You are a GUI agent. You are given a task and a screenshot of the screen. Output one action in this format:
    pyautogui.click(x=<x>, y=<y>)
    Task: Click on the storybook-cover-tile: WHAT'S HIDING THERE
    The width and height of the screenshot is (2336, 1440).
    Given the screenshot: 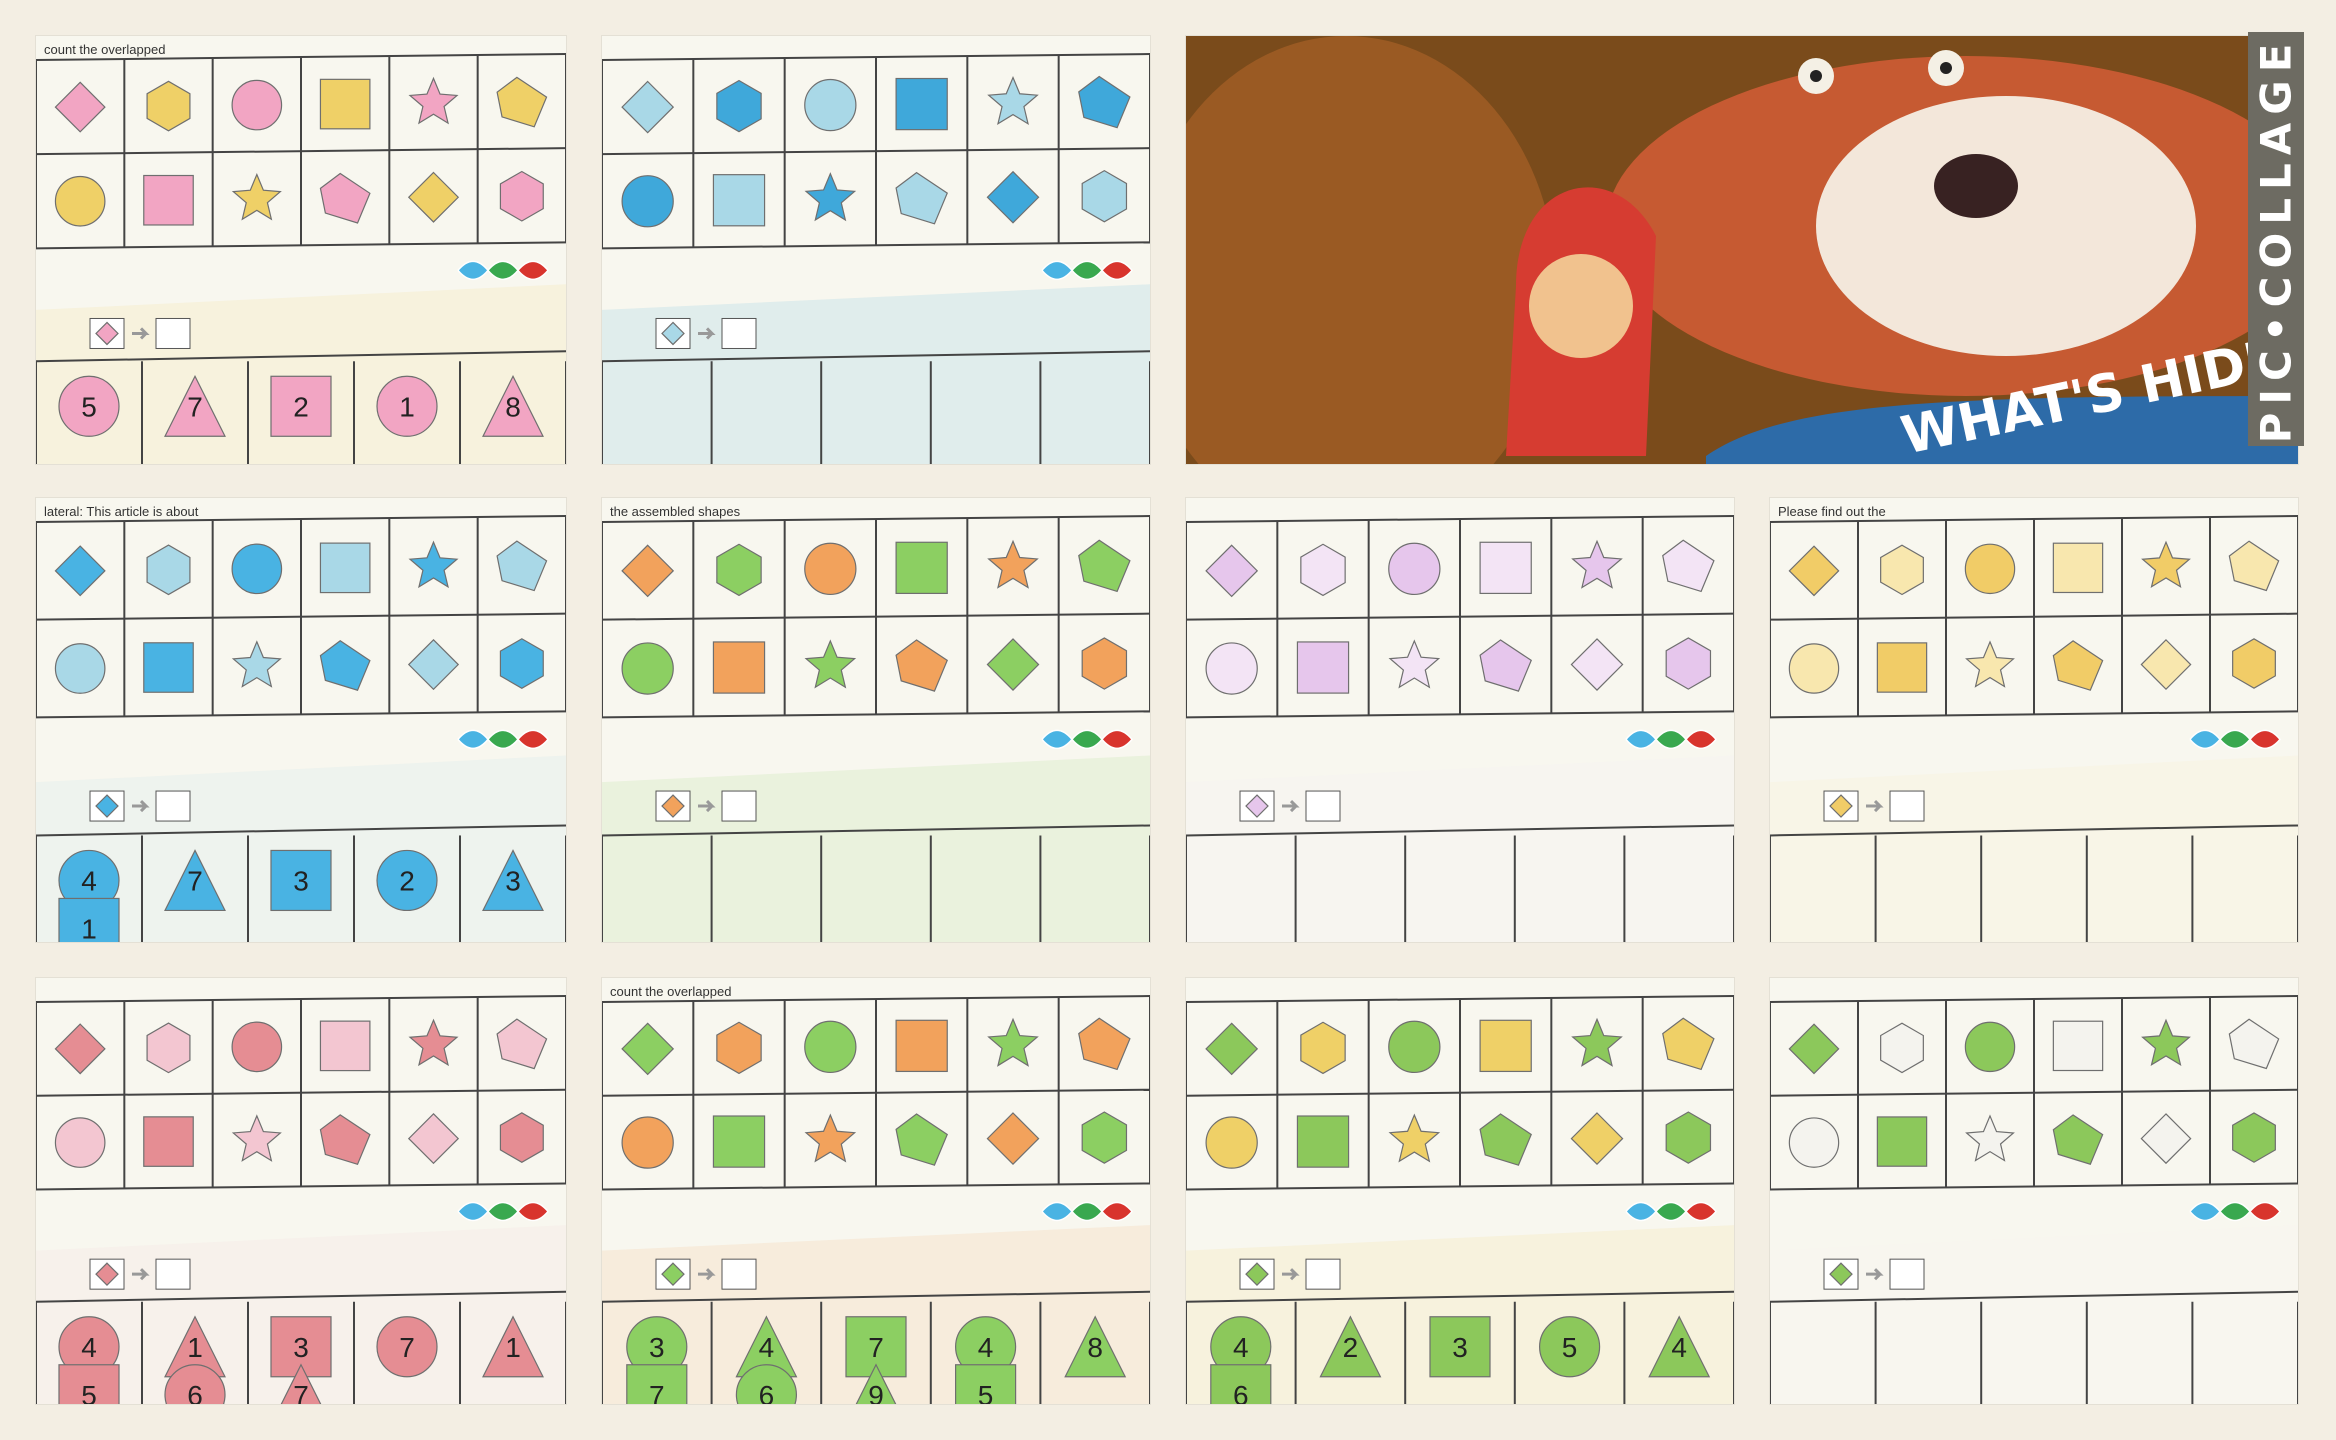 What is the action you would take?
    pyautogui.click(x=1742, y=250)
    